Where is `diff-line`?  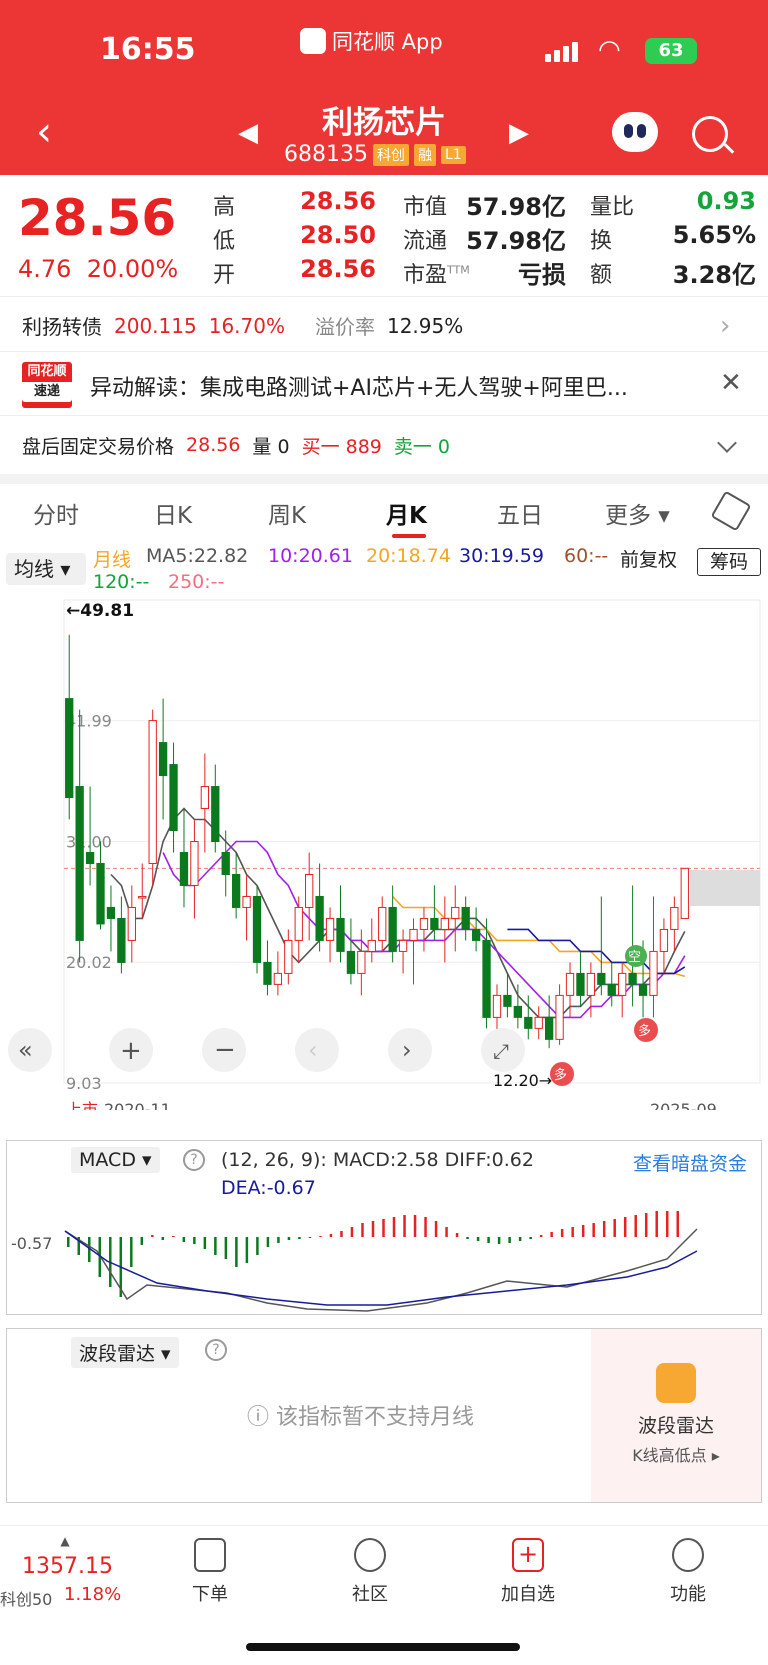 diff-line is located at coordinates (381, 1270).